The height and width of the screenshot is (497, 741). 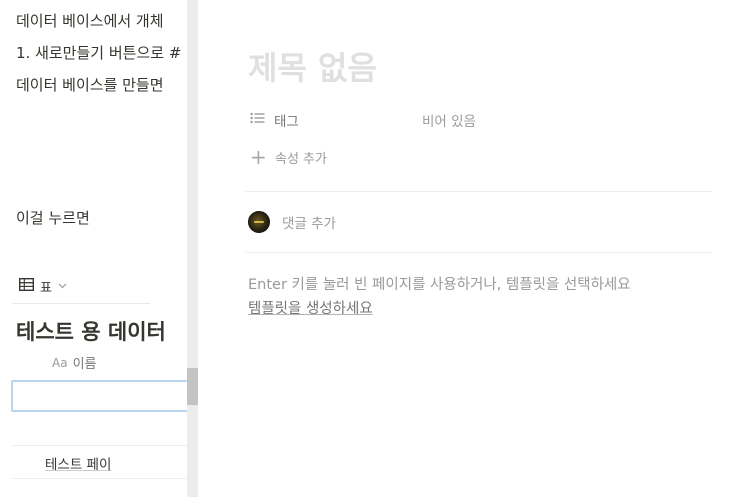 I want to click on text-block: 1. 새로만들기 버튼으로 #, so click(x=98, y=52).